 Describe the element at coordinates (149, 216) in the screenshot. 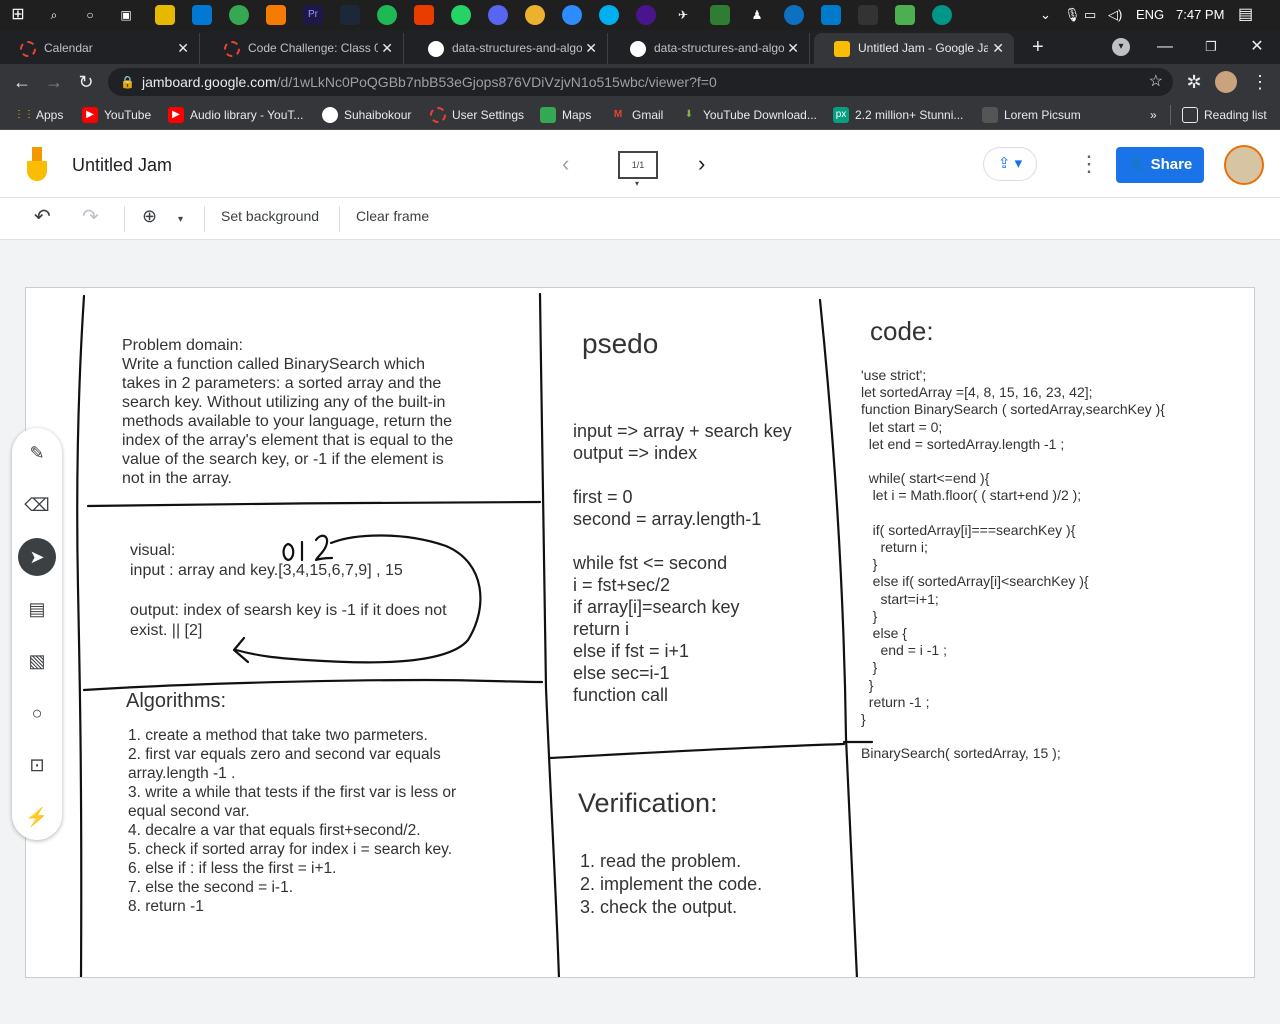

I see `zoom-icon: ⊕` at that location.